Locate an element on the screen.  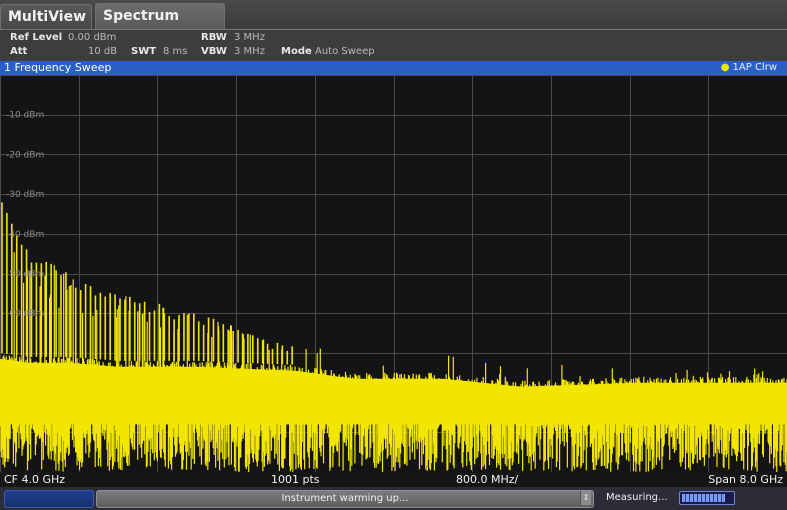
vbw-label: VBW is located at coordinates (214, 51).